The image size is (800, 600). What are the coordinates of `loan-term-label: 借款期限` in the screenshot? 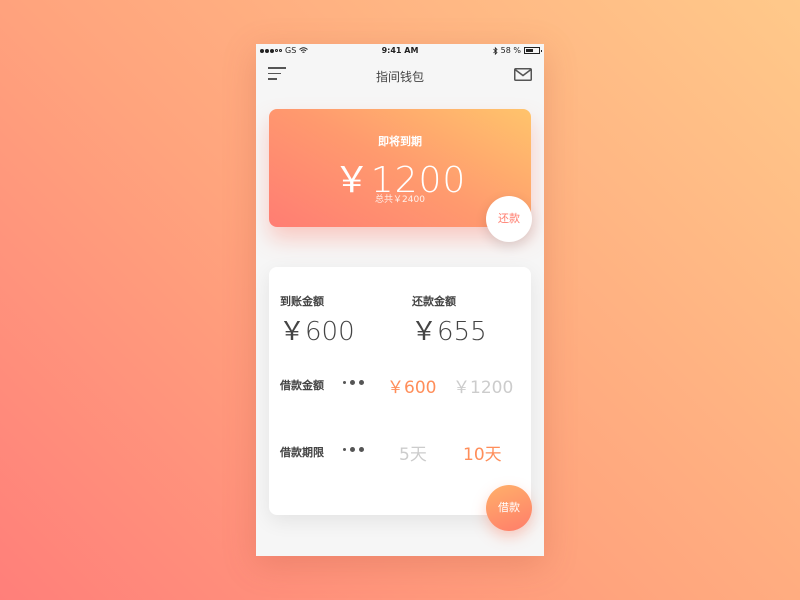 It's located at (302, 452).